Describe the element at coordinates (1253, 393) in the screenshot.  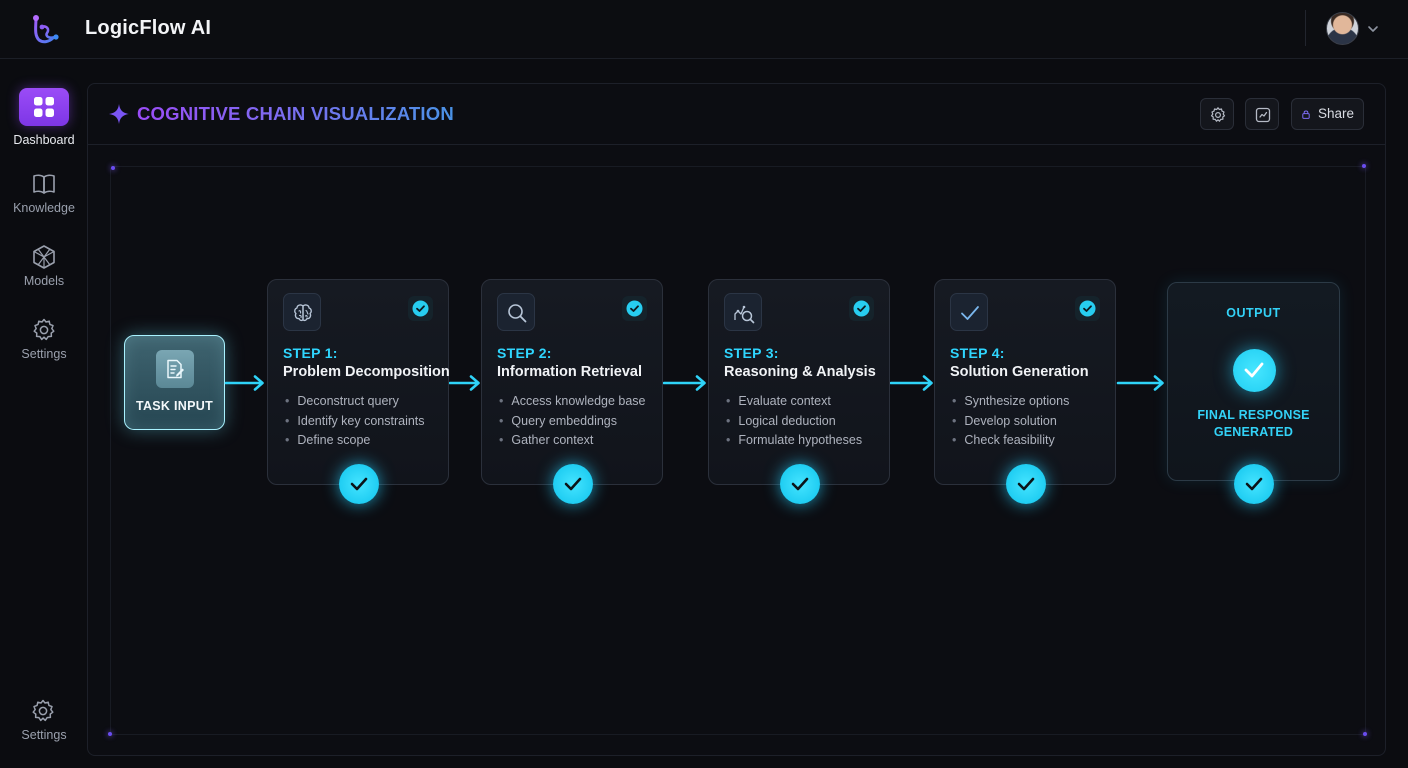
I see `output-node: OUTPUT FINAL RESPONSE GENERATED` at that location.